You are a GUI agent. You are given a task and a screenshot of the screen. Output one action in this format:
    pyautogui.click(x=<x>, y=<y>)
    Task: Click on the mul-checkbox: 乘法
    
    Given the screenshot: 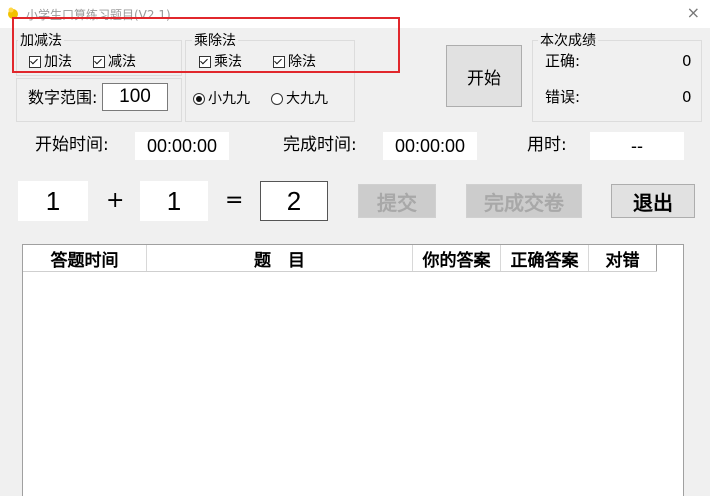 What is the action you would take?
    pyautogui.click(x=220, y=62)
    